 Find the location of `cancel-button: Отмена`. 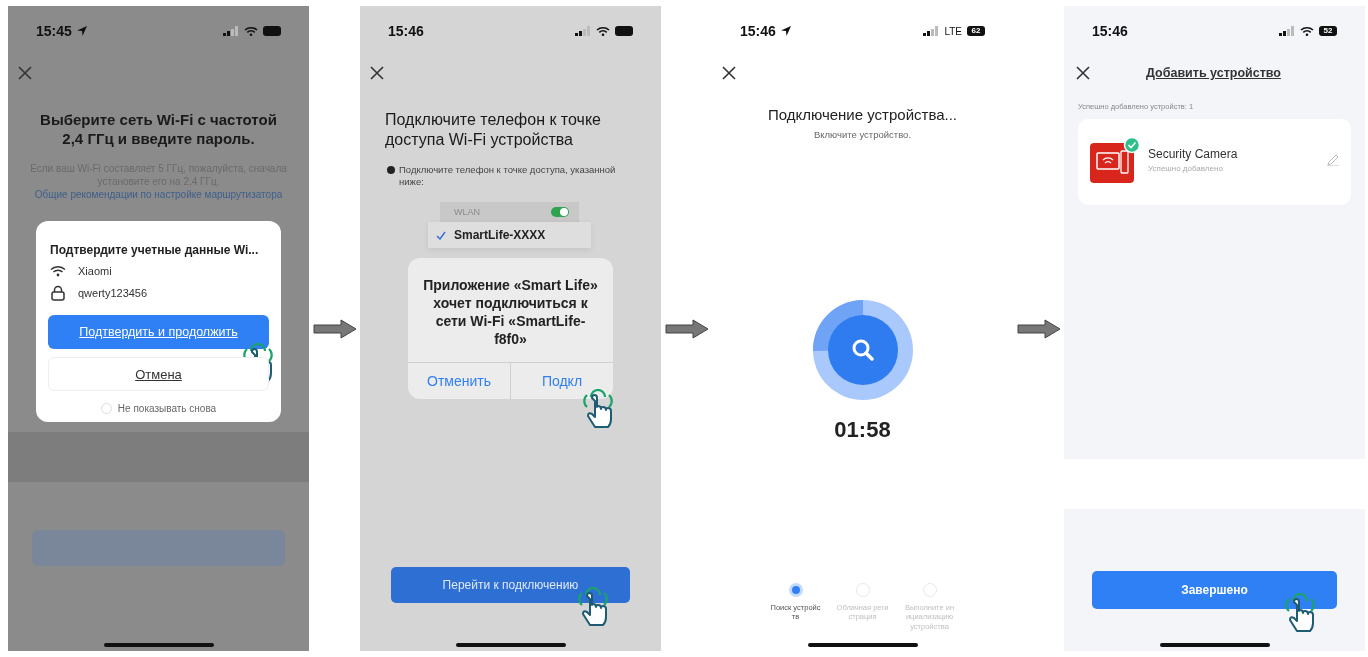

cancel-button: Отмена is located at coordinates (158, 374).